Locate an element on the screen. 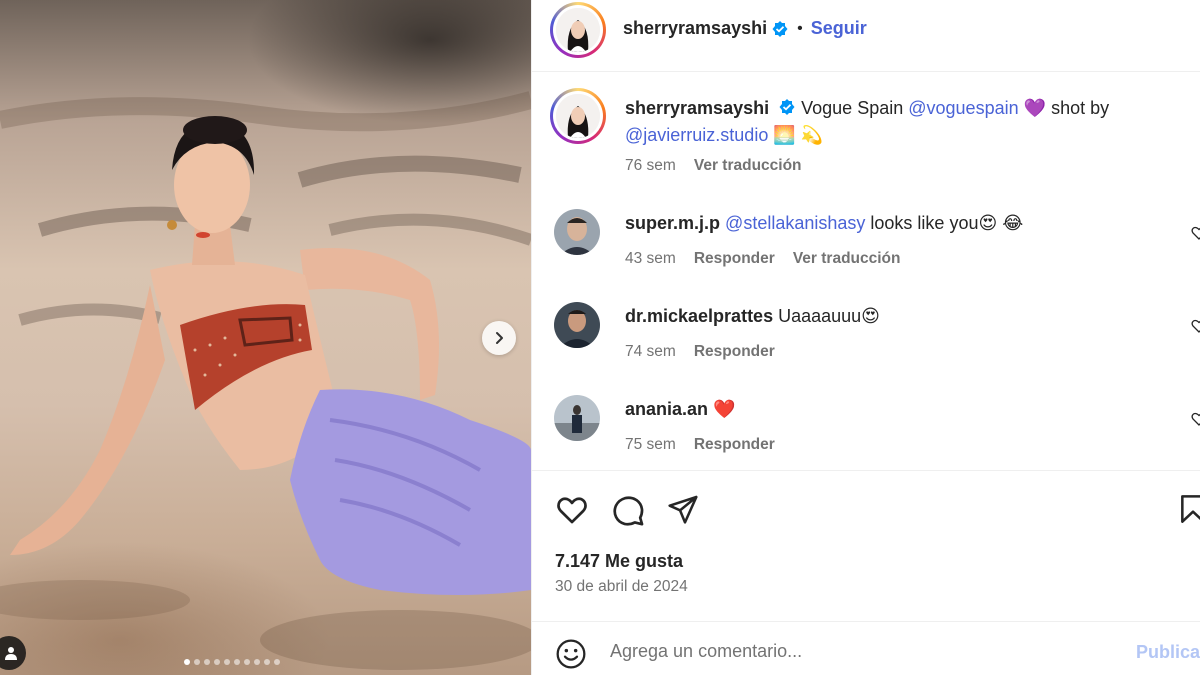  caption-meta: 76 sem Ver traducción is located at coordinates (713, 166).